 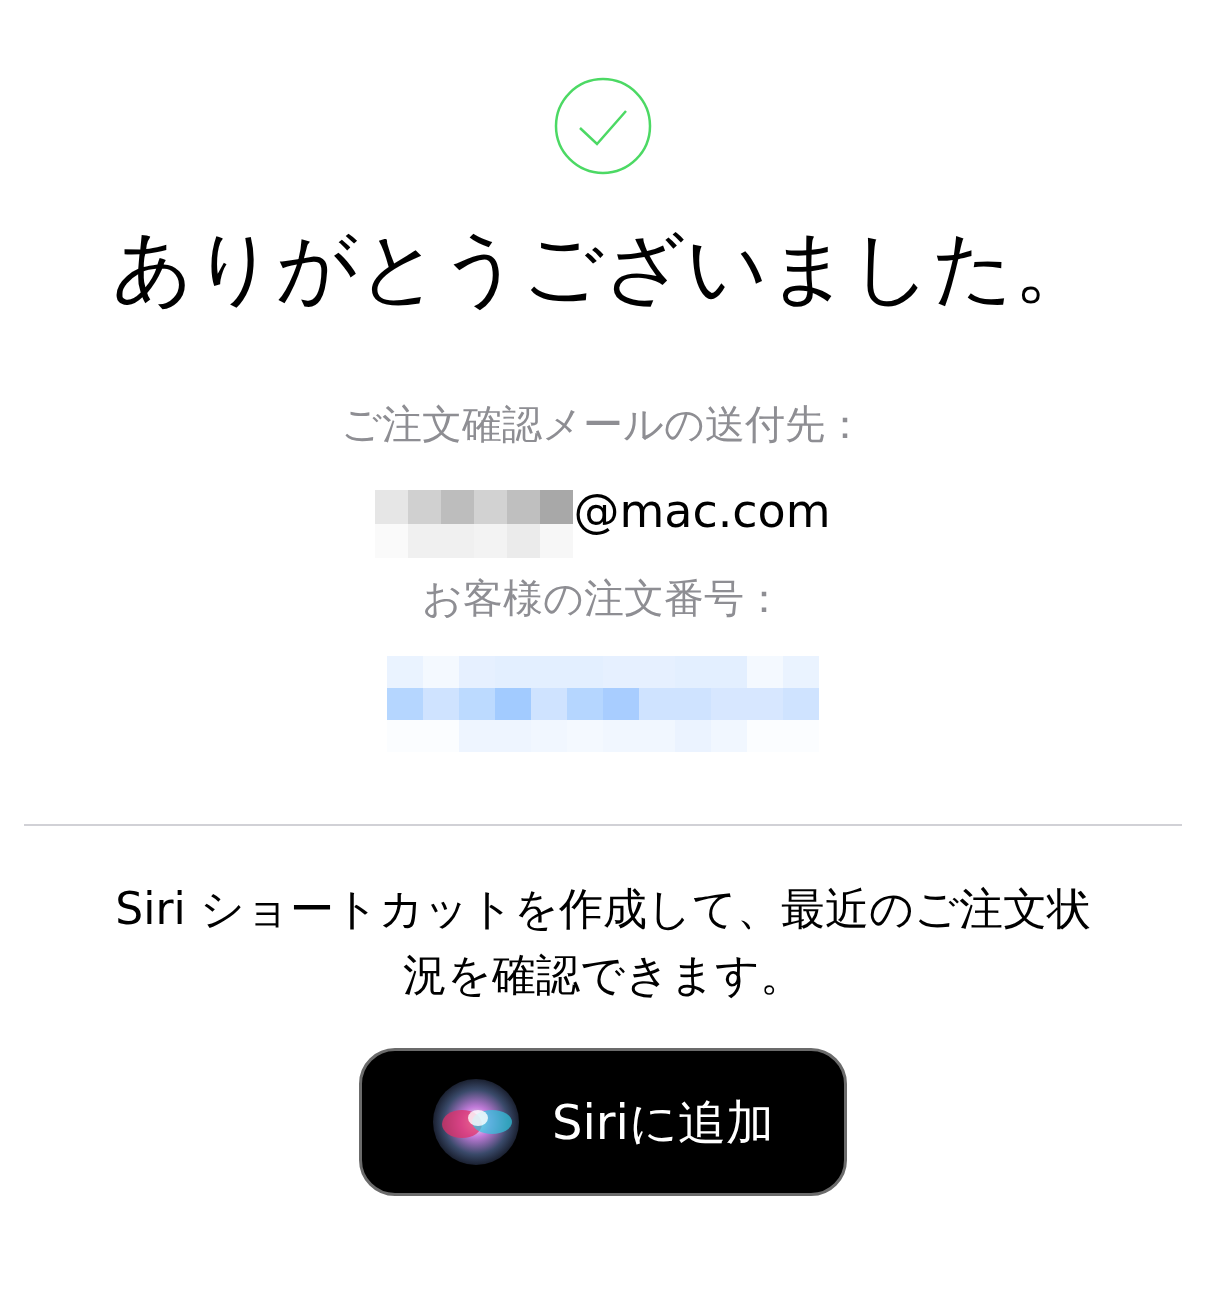 What do you see at coordinates (603, 268) in the screenshot?
I see `thank-you-heading: ありがとうございました。` at bounding box center [603, 268].